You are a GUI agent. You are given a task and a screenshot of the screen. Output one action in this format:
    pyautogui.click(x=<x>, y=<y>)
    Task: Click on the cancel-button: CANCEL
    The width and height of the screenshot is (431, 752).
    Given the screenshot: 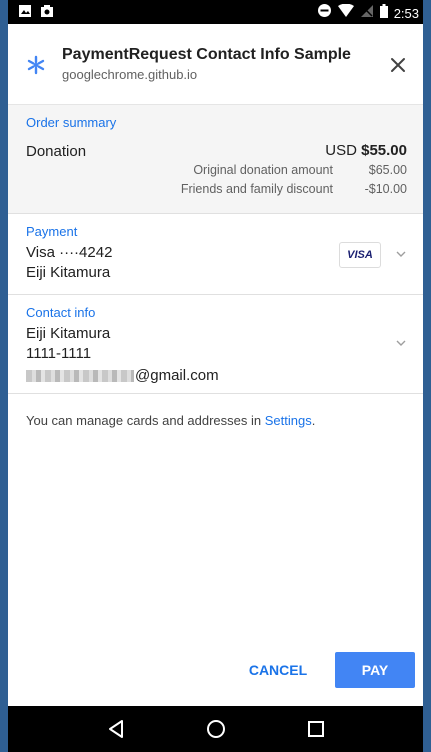 What is the action you would take?
    pyautogui.click(x=278, y=670)
    